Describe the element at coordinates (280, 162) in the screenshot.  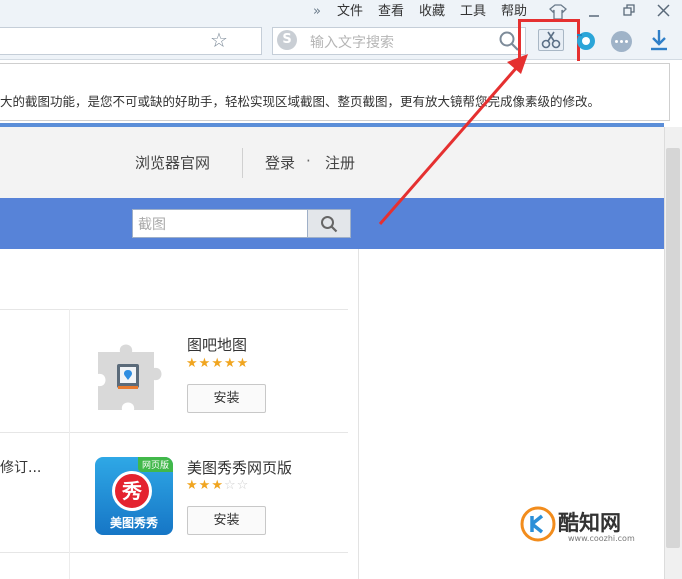
I see `login-link: 登录` at that location.